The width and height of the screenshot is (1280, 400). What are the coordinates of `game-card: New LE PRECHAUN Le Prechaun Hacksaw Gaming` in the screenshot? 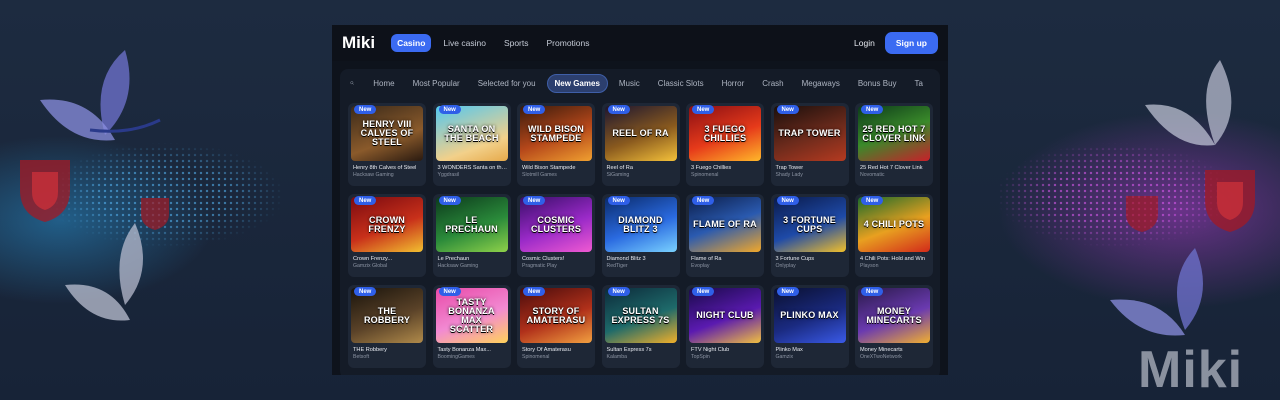 It's located at (471, 235).